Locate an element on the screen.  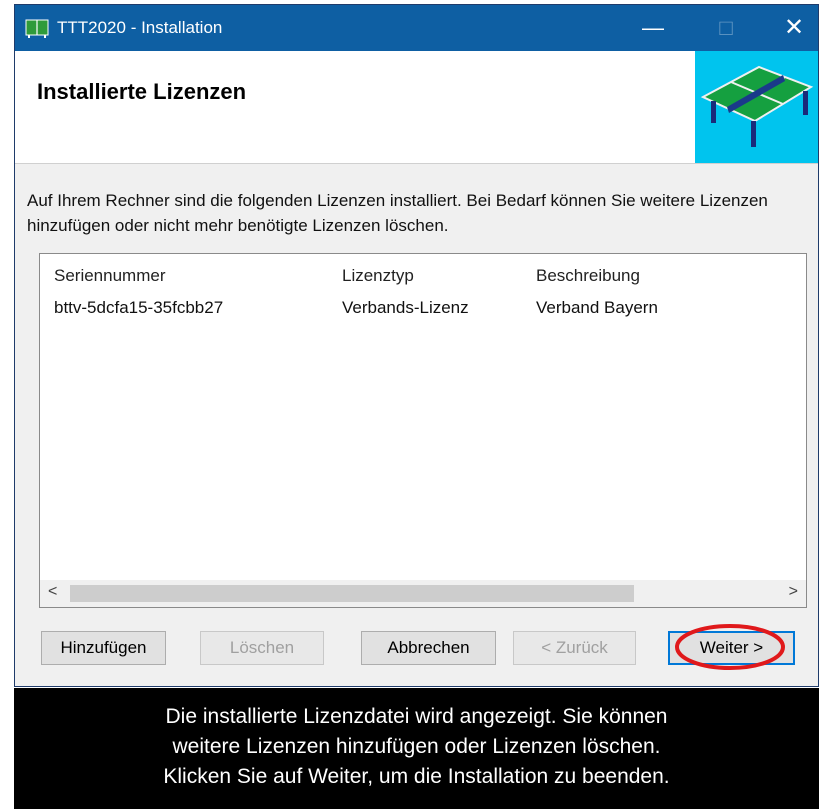
column-header-serial: Seriennummer is located at coordinates (110, 276).